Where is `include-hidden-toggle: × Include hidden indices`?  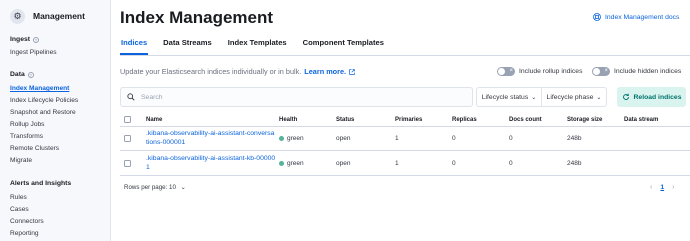
include-hidden-toggle: × Include hidden indices is located at coordinates (636, 71).